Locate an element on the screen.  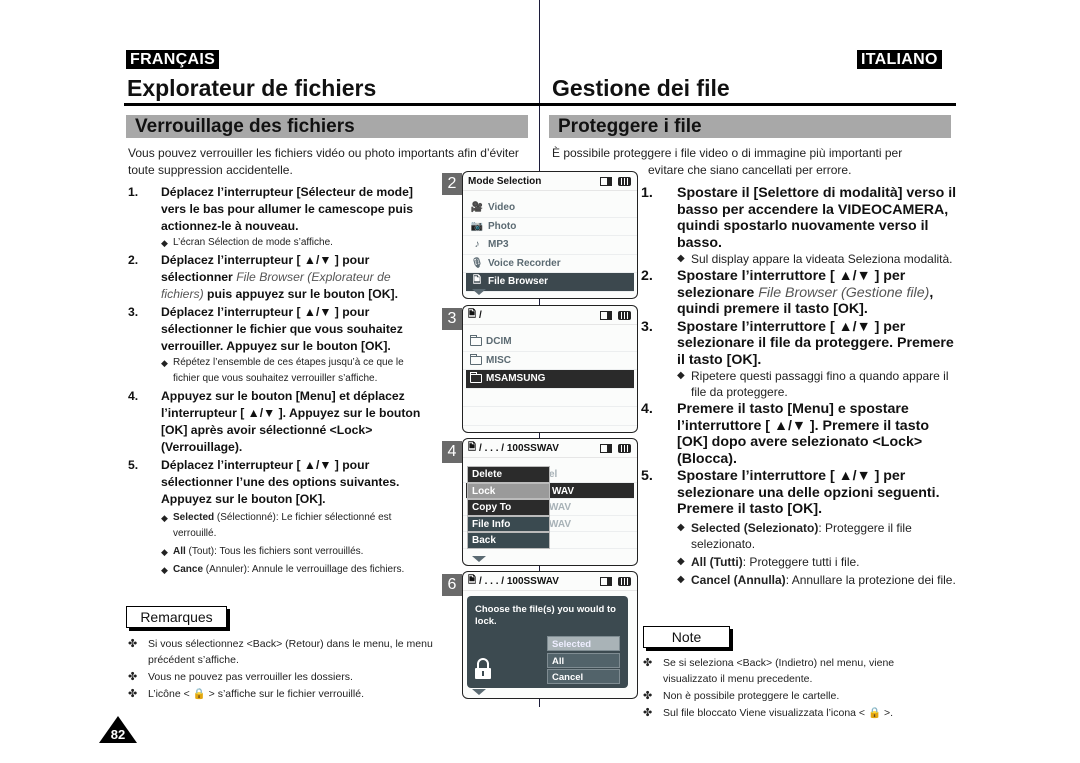
folder-icon is located at coordinates (476, 341).